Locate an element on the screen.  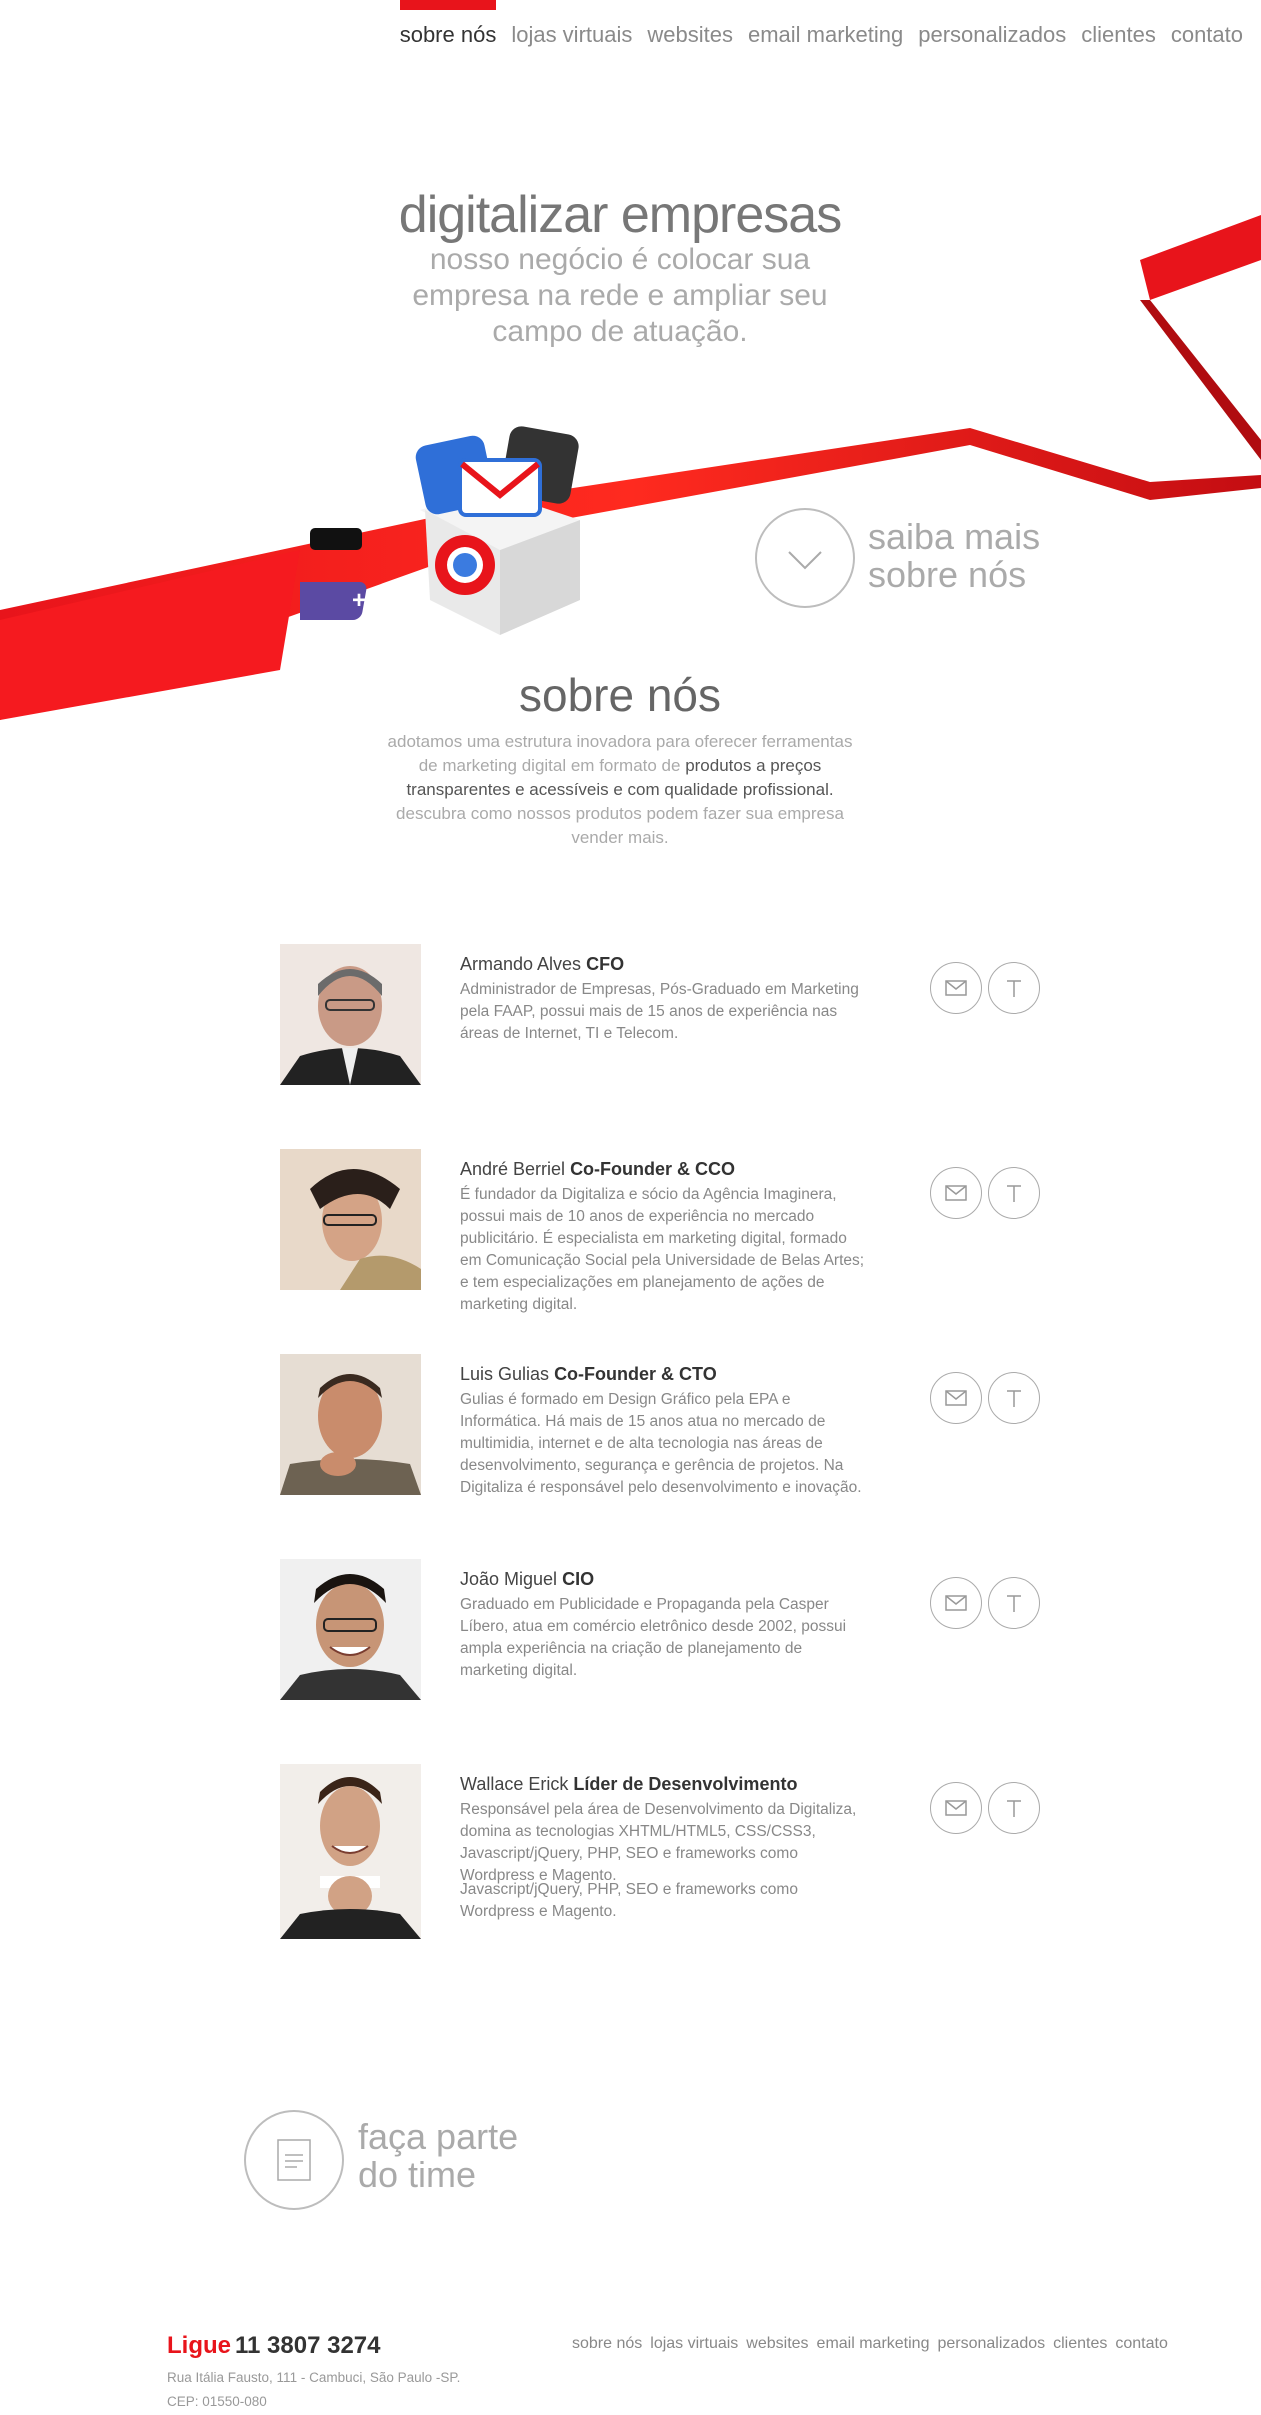
footer-nav-personalizados: personalizados is located at coordinates (991, 2344).